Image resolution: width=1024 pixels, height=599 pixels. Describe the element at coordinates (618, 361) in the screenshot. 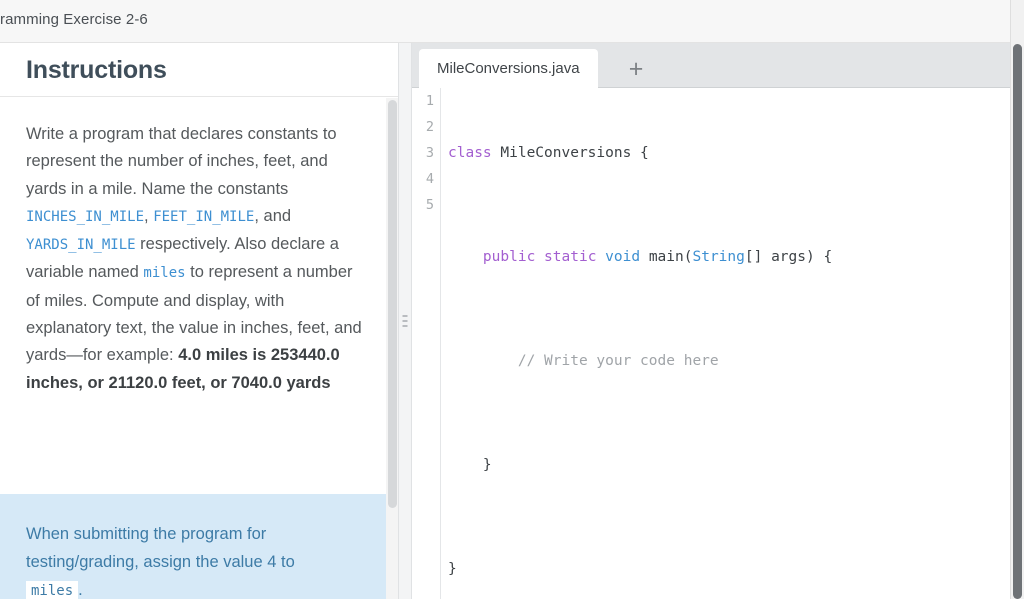

I see `code-comment: // Write your code here` at that location.